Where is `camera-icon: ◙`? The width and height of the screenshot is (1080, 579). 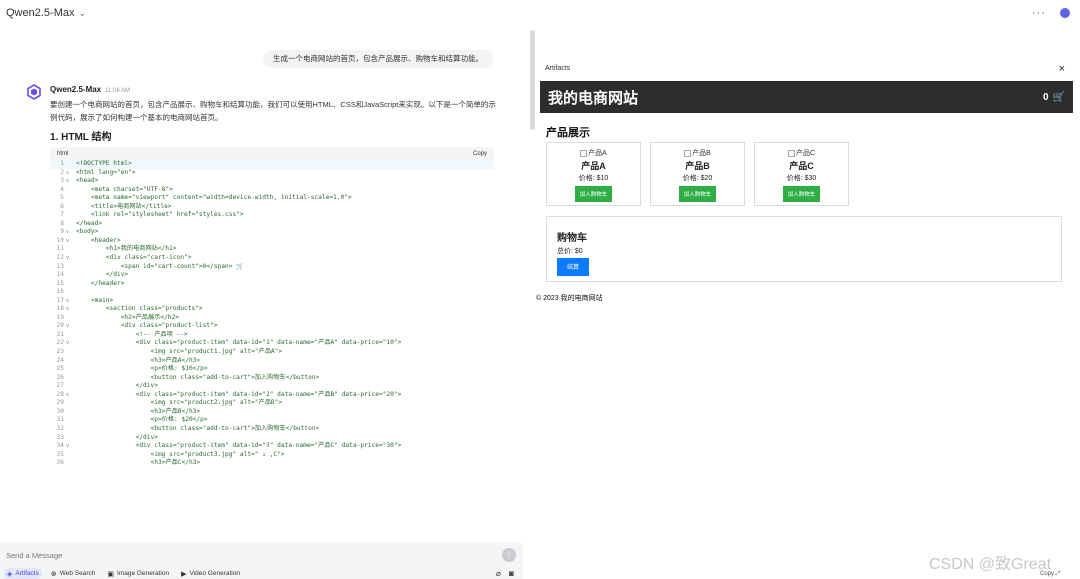
camera-icon: ◙ is located at coordinates (511, 573).